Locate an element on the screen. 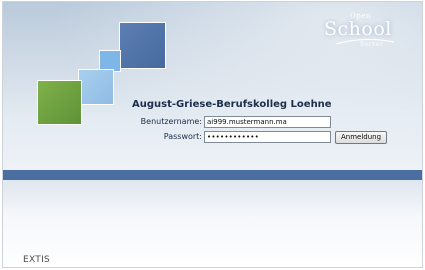  login-button: Anmeldung is located at coordinates (361, 137).